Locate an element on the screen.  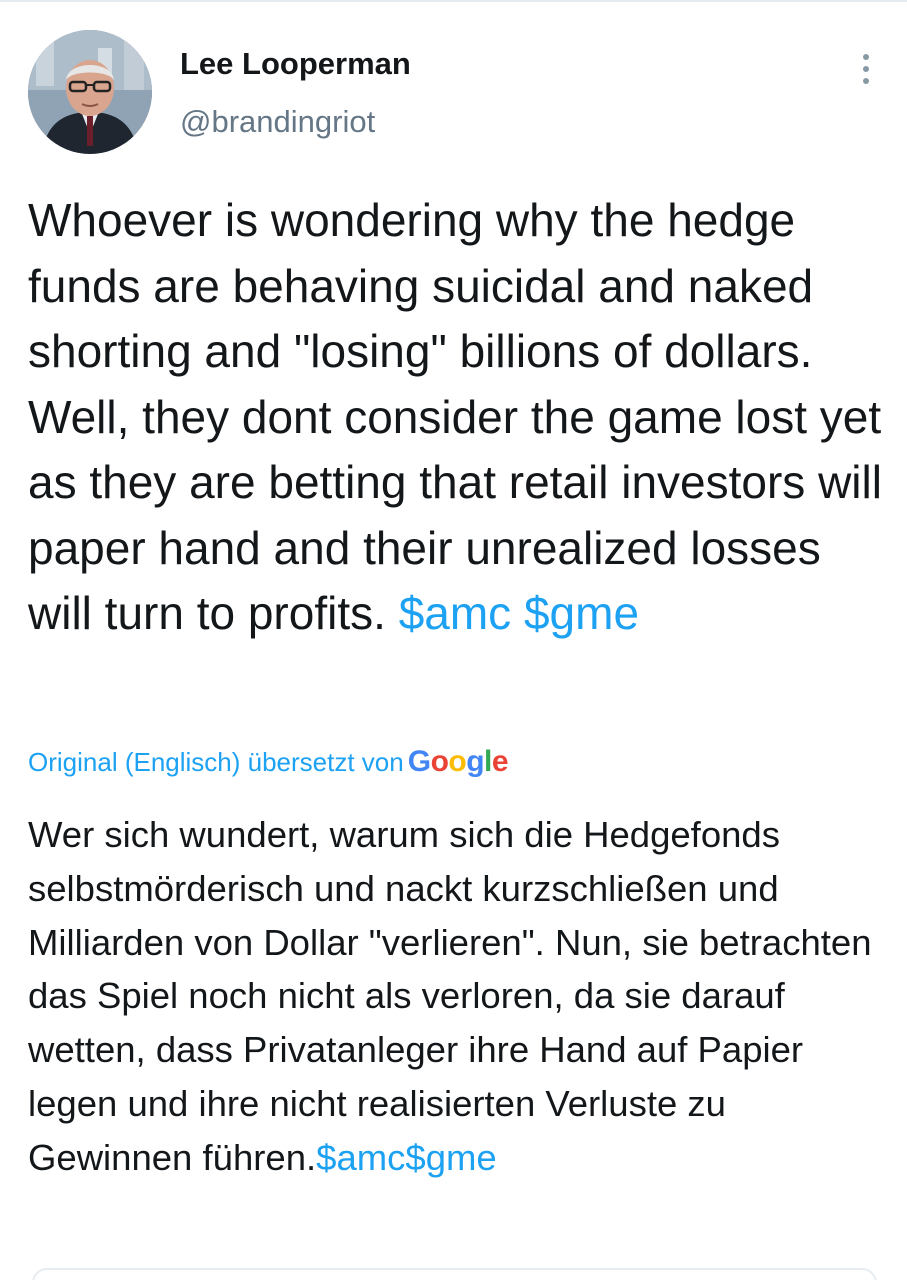
avatar is located at coordinates (90, 92).